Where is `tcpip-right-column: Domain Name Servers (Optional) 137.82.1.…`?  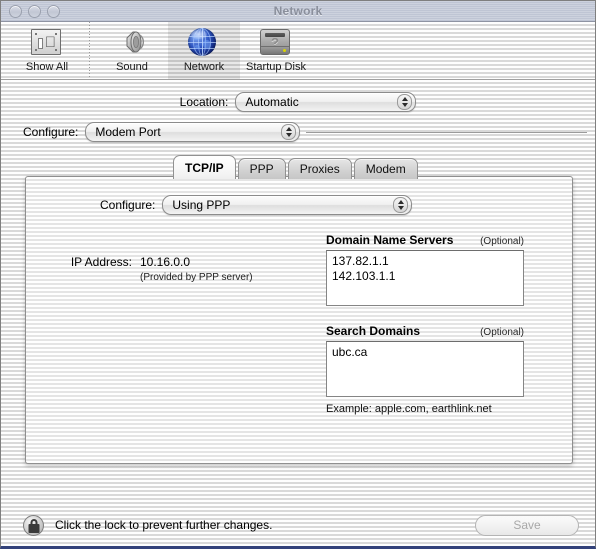 tcpip-right-column: Domain Name Servers (Optional) 137.82.1.… is located at coordinates (443, 324).